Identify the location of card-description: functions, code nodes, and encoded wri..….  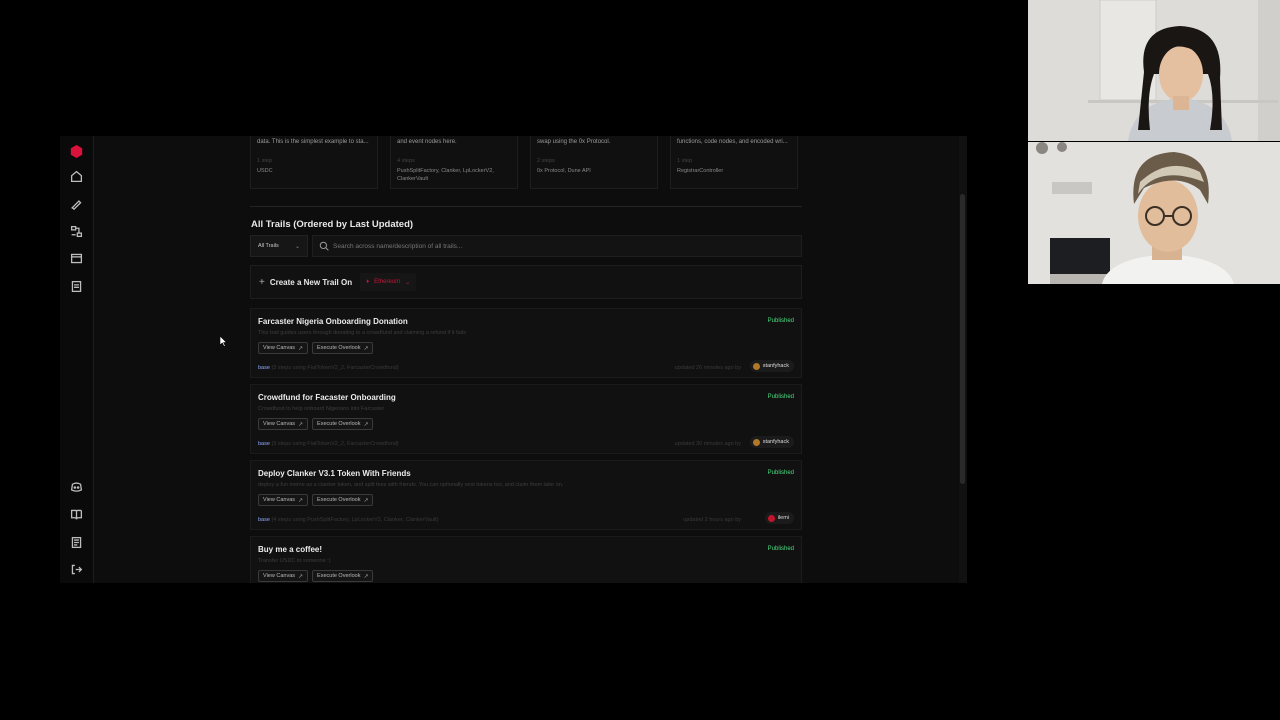
(732, 142).